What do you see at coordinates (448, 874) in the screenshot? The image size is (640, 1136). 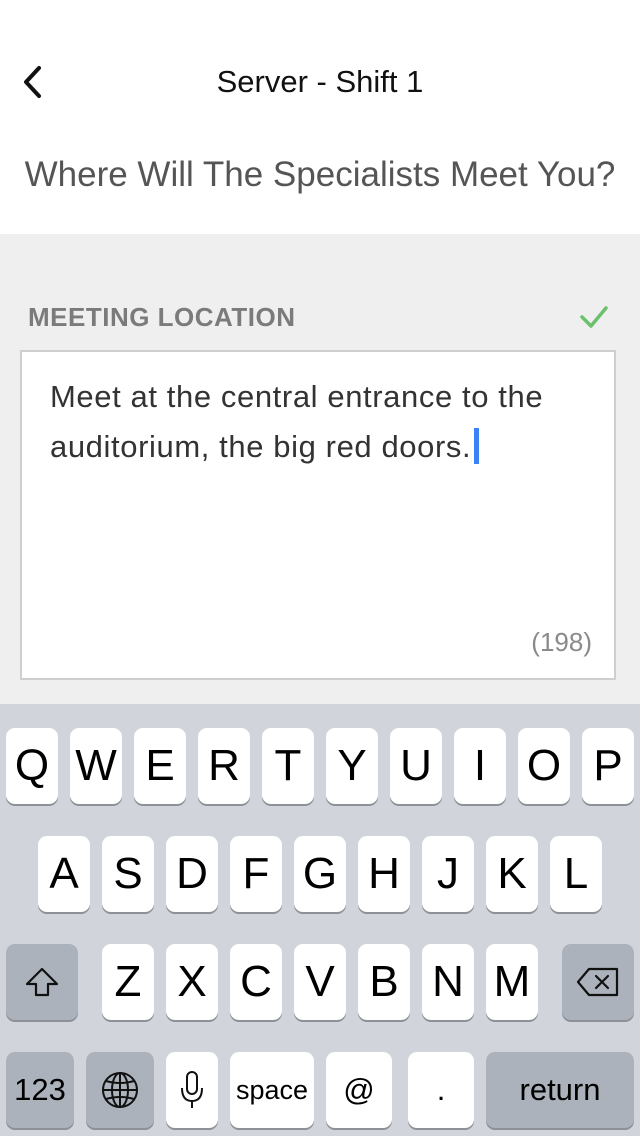 I see `key-j: J` at bounding box center [448, 874].